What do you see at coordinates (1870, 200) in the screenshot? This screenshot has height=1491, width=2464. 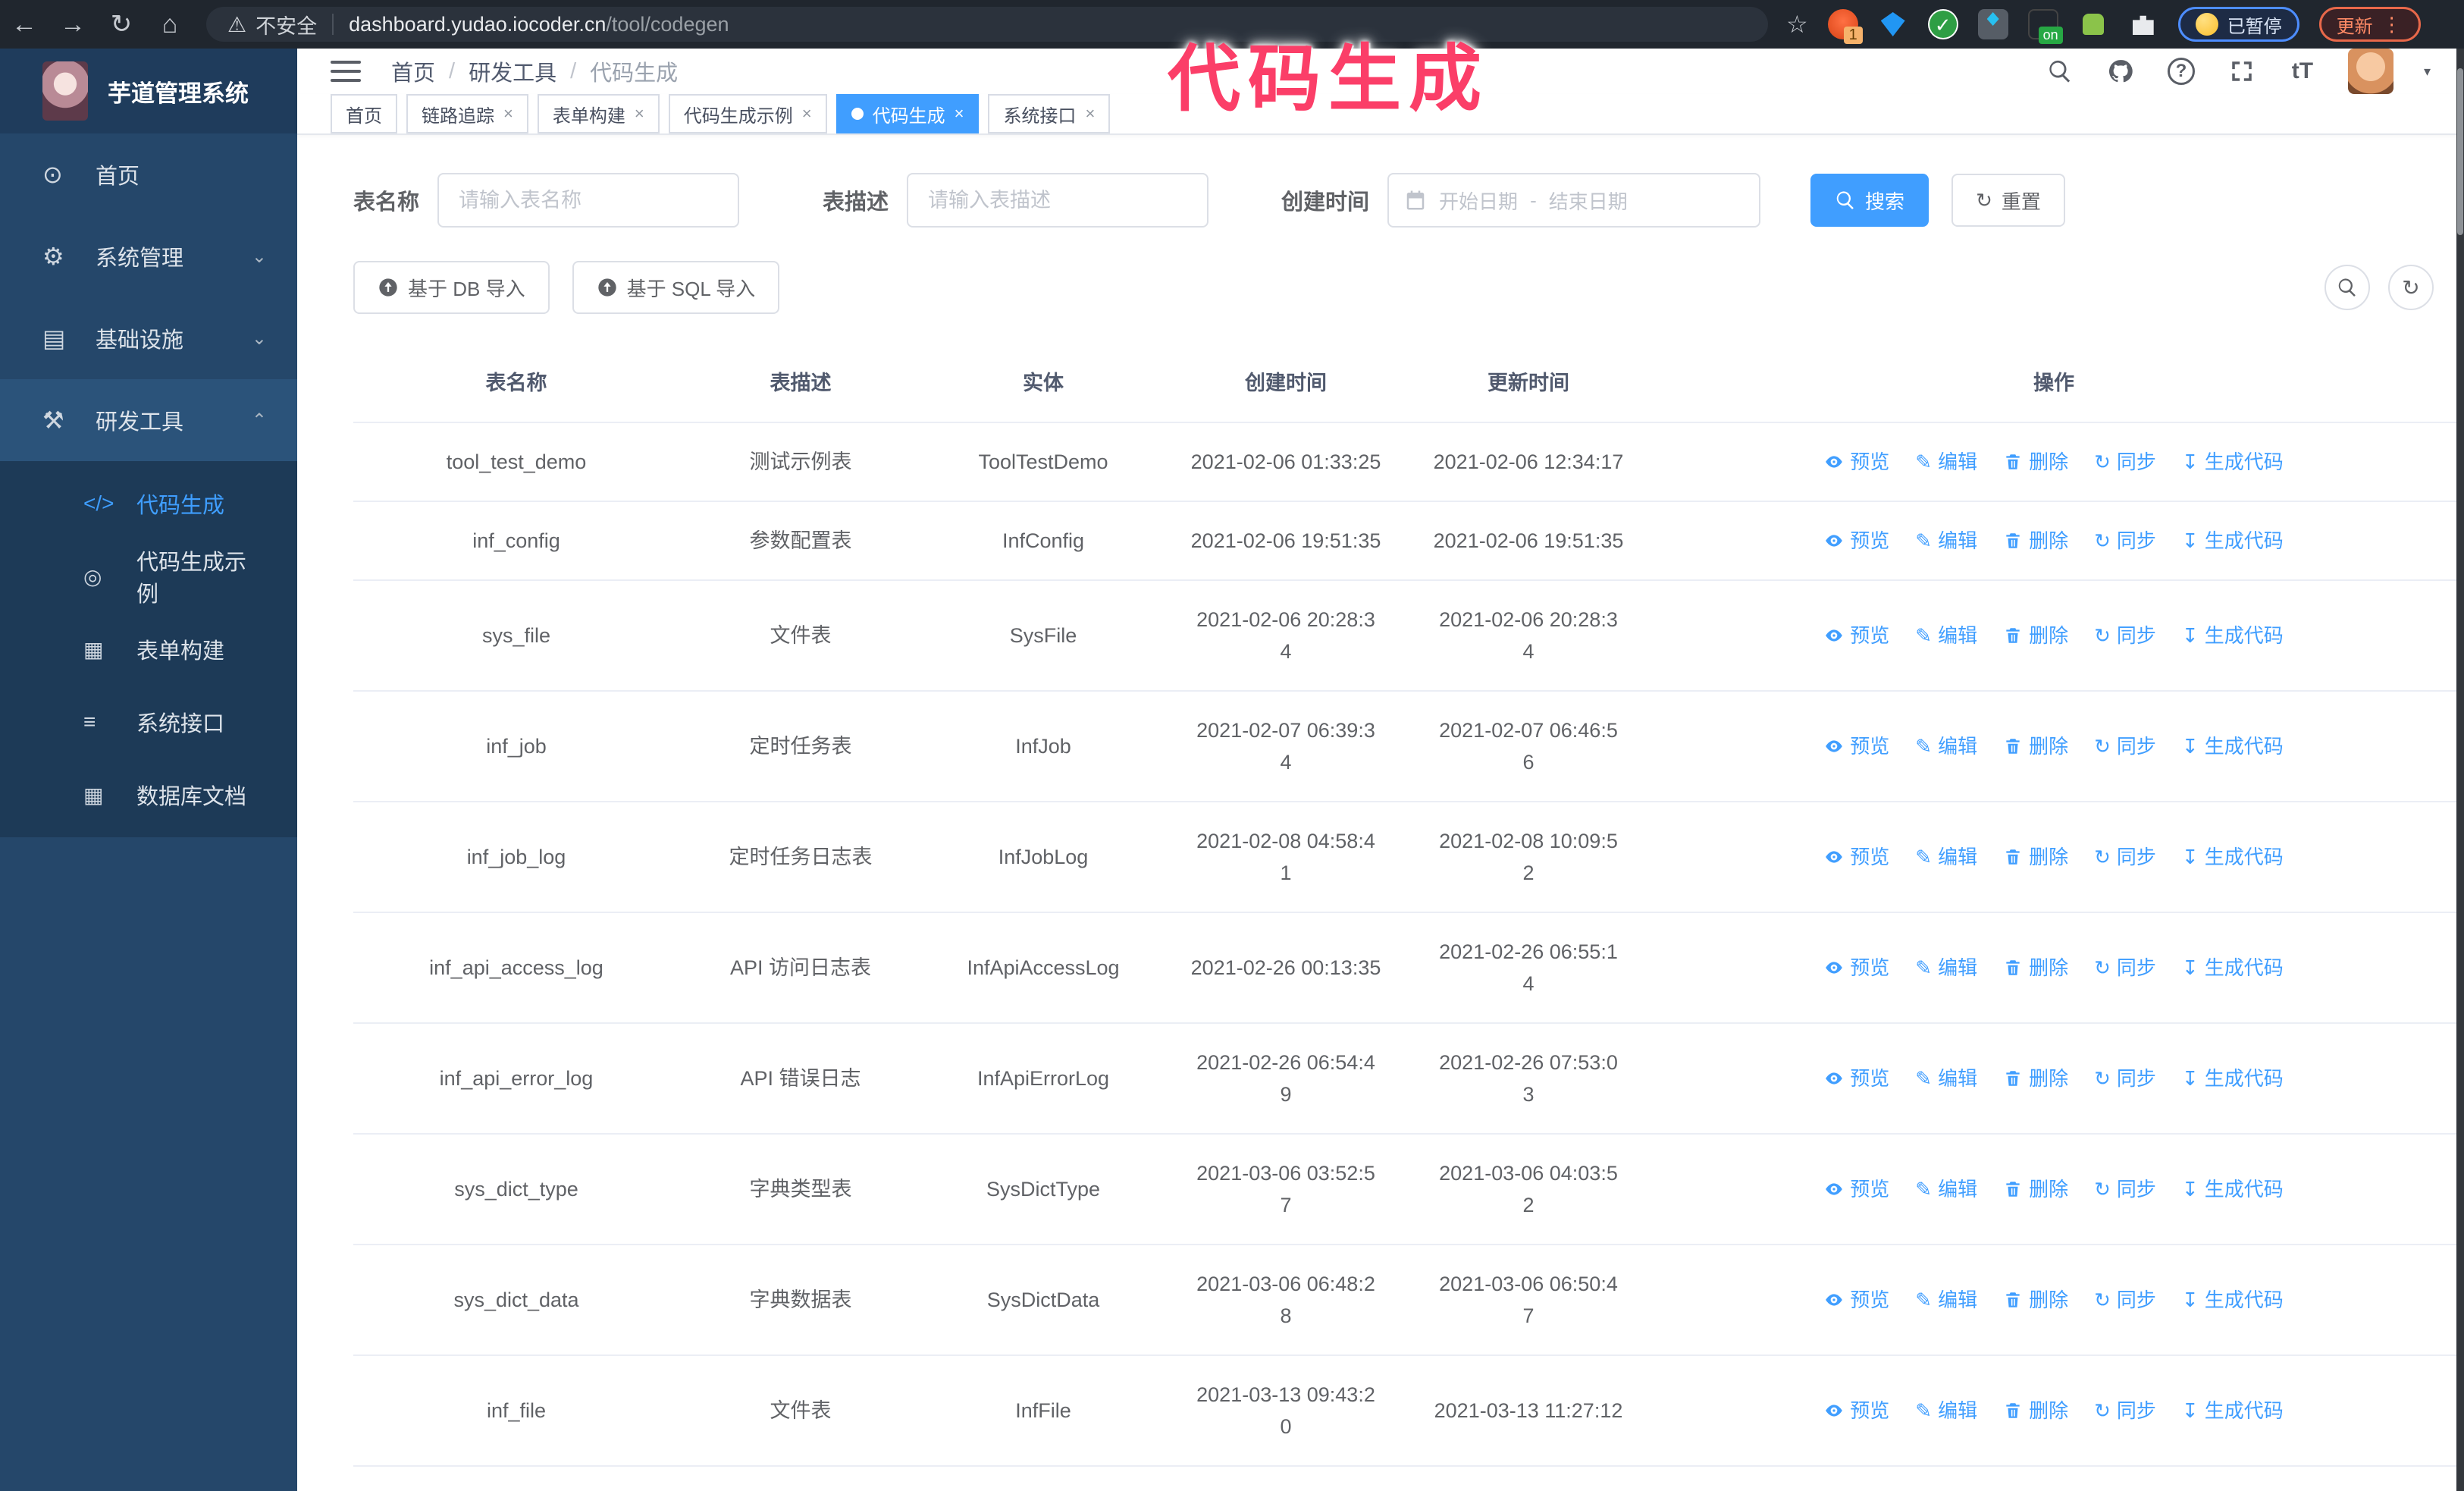 I see `search-button: 搜索` at bounding box center [1870, 200].